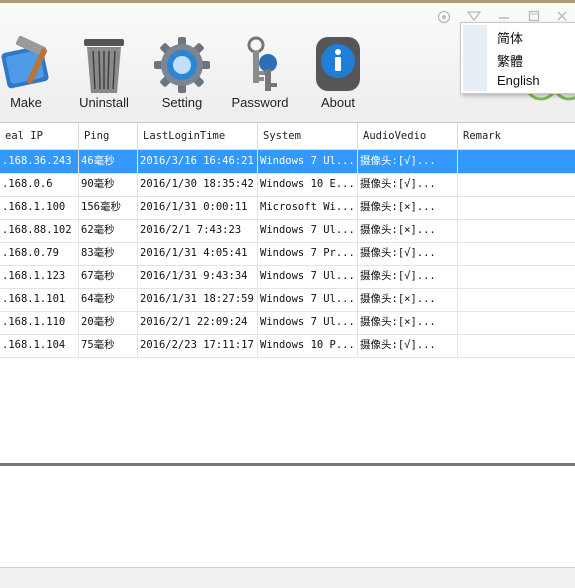 The width and height of the screenshot is (575, 588). Describe the element at coordinates (108, 161) in the screenshot. I see `cell-ping: 46毫秒` at that location.